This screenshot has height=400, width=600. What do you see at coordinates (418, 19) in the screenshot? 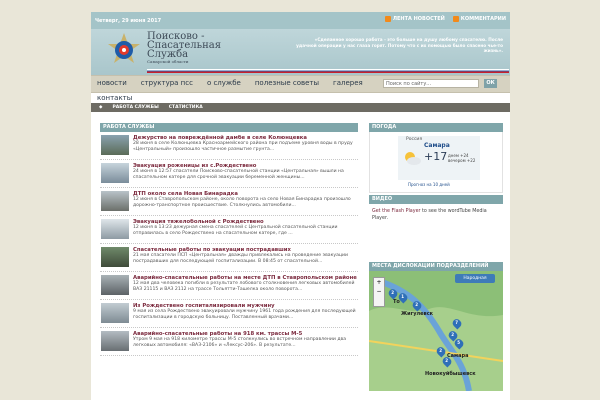
I see `rss-news-label: ЛЕНТА НОВОСТЕЙ` at bounding box center [418, 19].